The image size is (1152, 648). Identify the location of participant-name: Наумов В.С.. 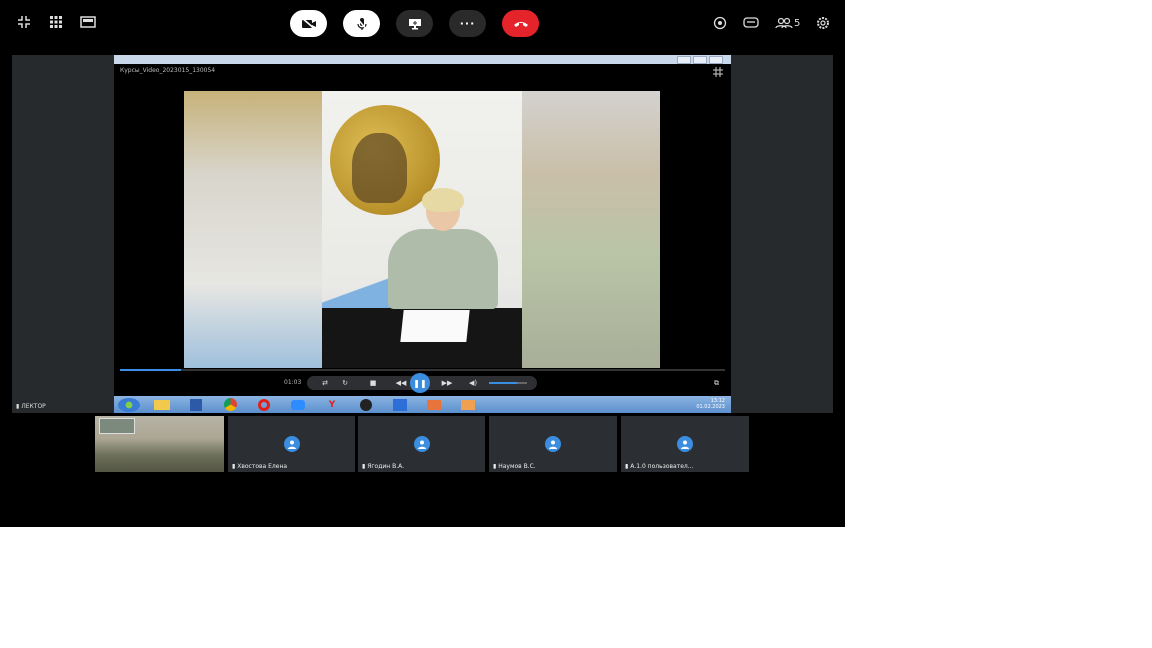
(517, 466).